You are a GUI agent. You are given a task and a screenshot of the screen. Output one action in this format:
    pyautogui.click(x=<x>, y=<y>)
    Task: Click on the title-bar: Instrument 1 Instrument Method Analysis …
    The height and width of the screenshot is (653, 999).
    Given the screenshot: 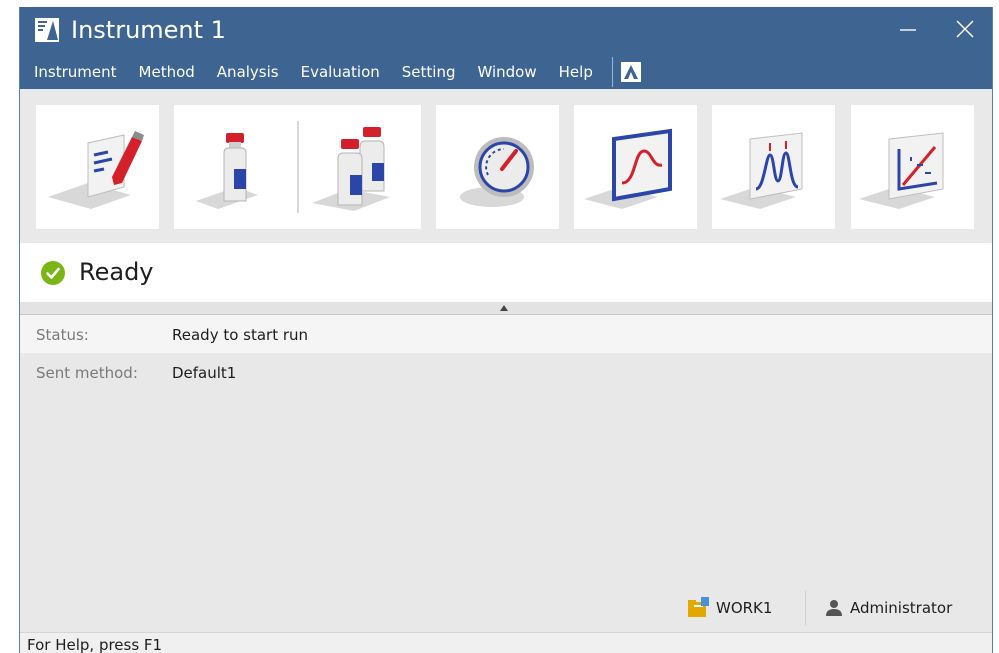 What is the action you would take?
    pyautogui.click(x=506, y=48)
    